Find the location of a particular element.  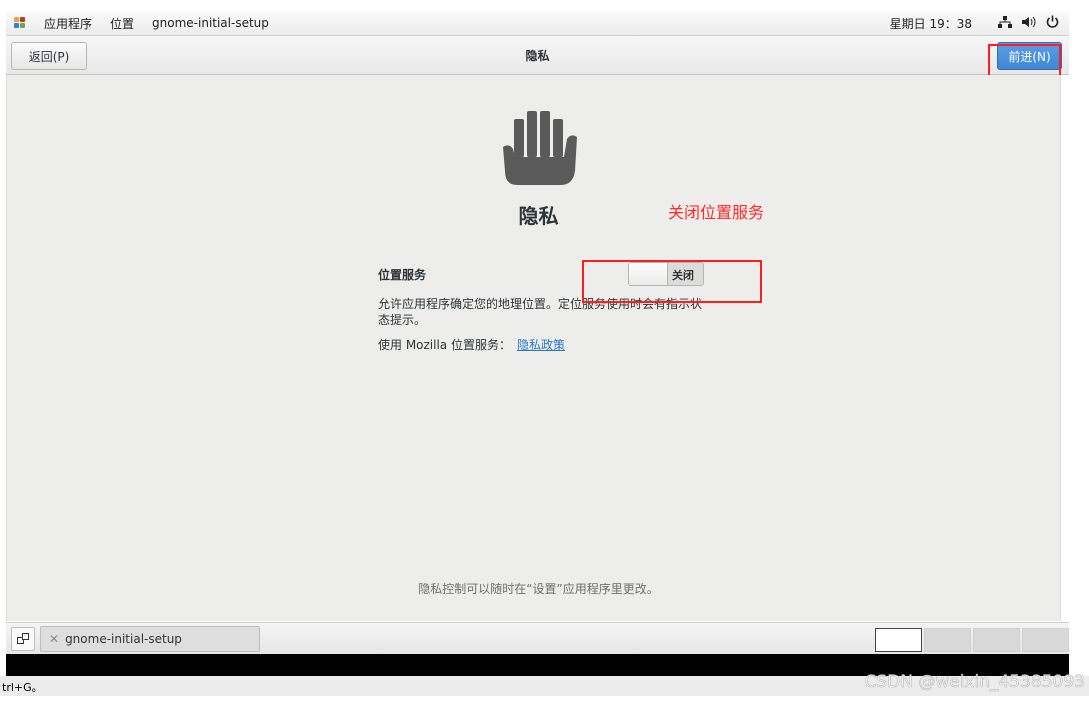

top-menu: 应用程序 位置 gnome-initial-setup is located at coordinates (150, 23).